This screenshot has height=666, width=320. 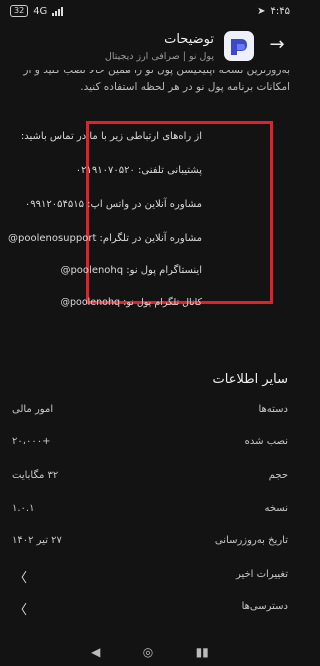 I want to click on info-row-version: نسخه ۱.۰.۱, so click(x=150, y=513).